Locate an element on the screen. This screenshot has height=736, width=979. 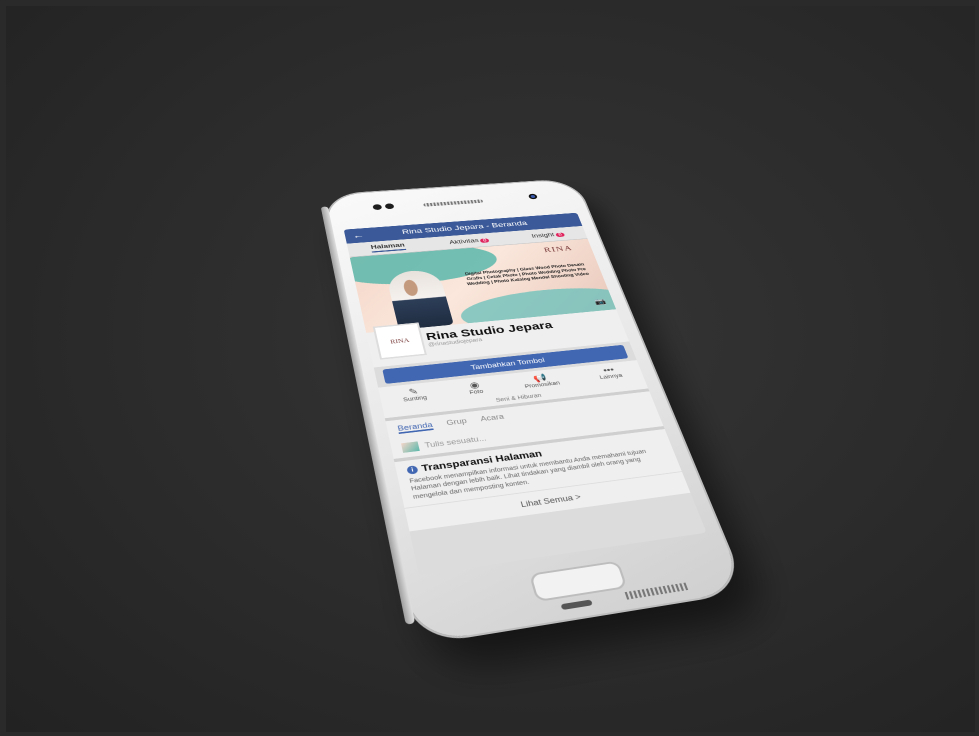
action-label: Lainnya is located at coordinates (611, 377).